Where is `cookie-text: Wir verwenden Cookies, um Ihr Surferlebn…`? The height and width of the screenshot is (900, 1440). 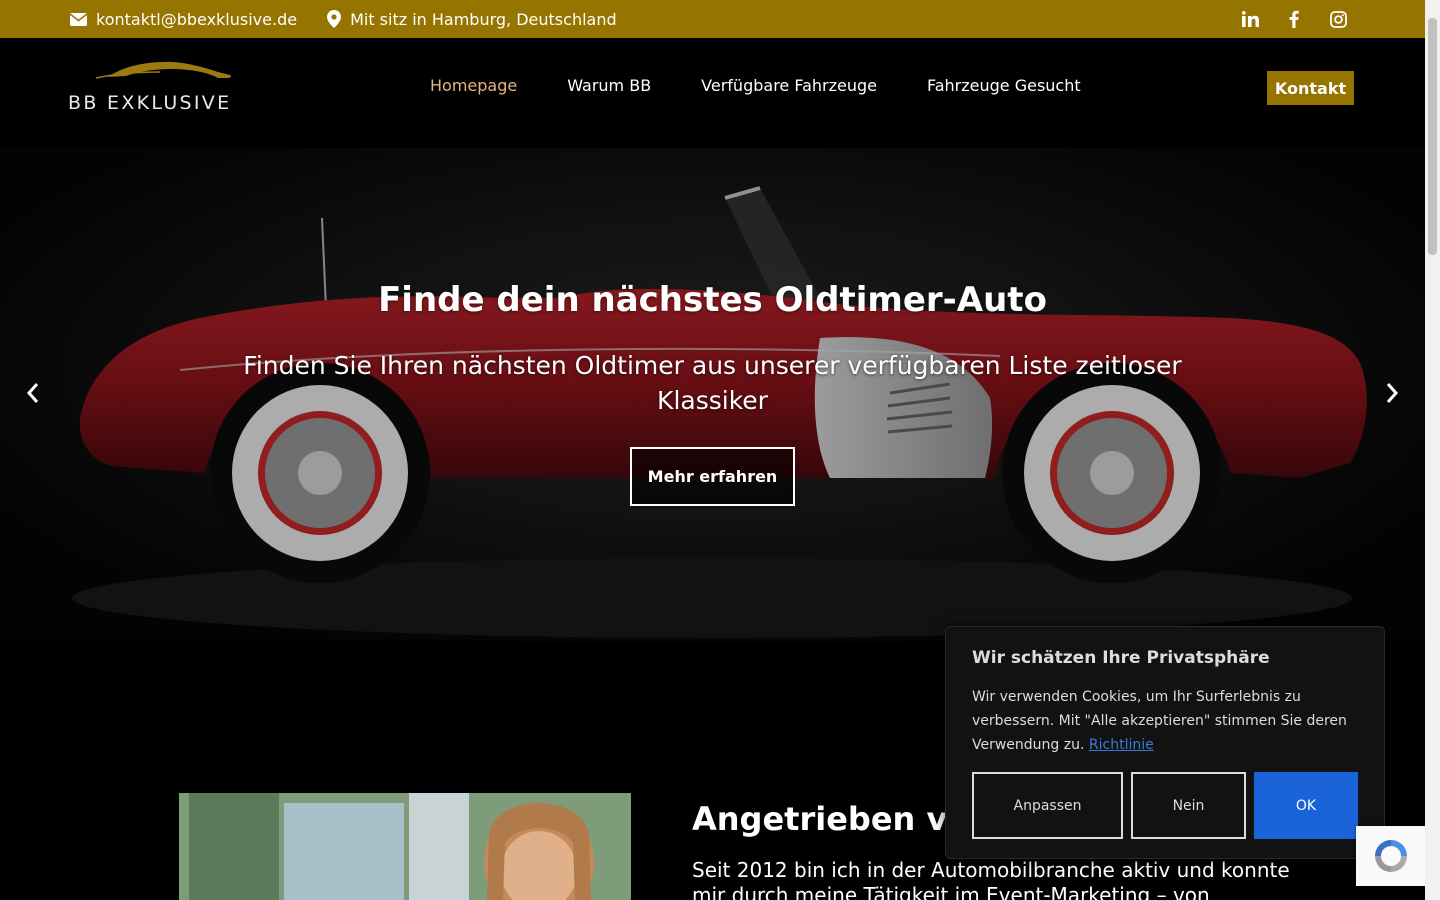 cookie-text: Wir verwenden Cookies, um Ihr Surferlebn… is located at coordinates (1165, 721).